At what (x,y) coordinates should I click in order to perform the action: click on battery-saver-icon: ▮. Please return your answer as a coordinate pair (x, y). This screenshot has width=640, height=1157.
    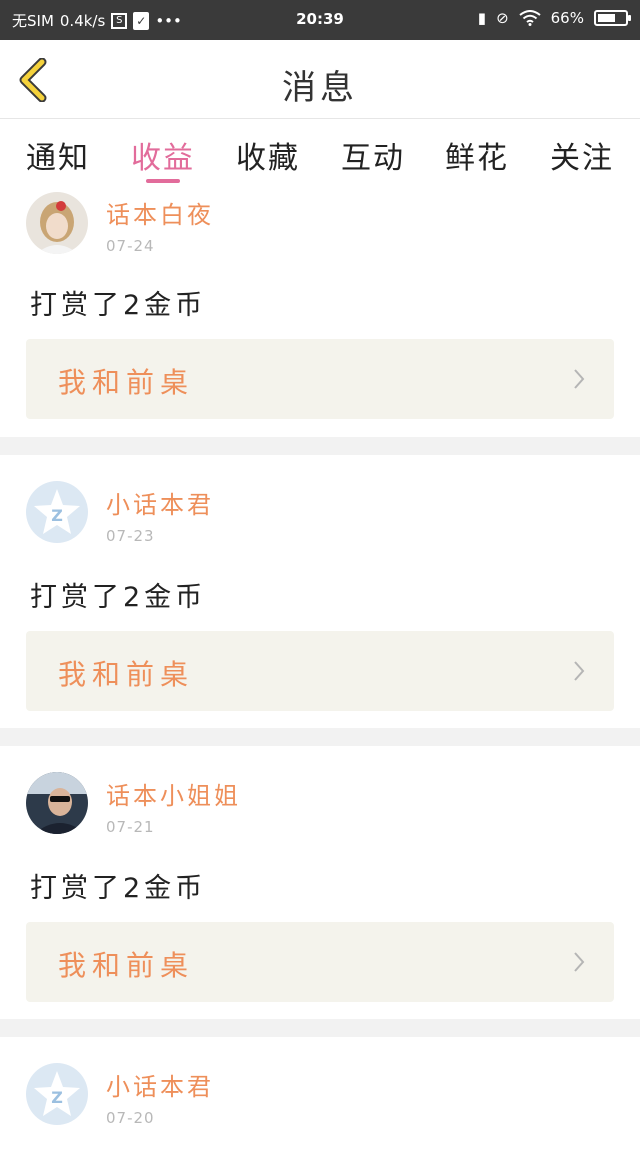
    Looking at the image, I should click on (482, 18).